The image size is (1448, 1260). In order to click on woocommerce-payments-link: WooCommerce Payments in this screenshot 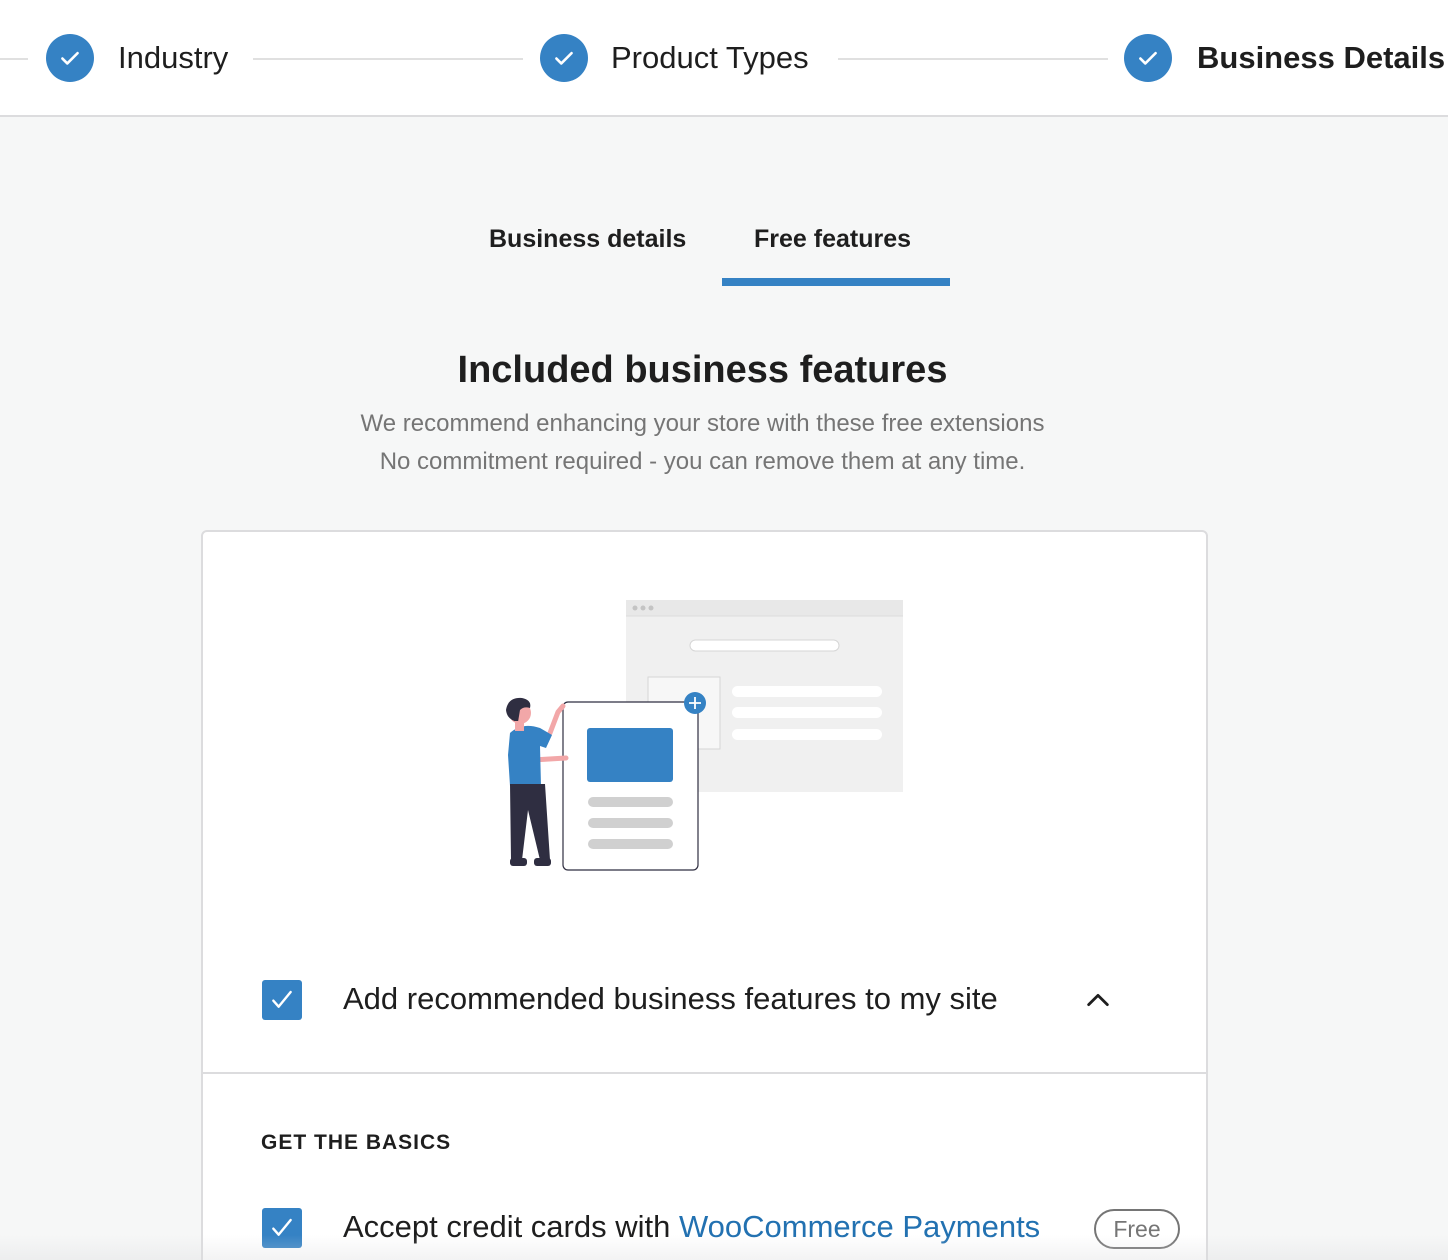, I will do `click(859, 1226)`.